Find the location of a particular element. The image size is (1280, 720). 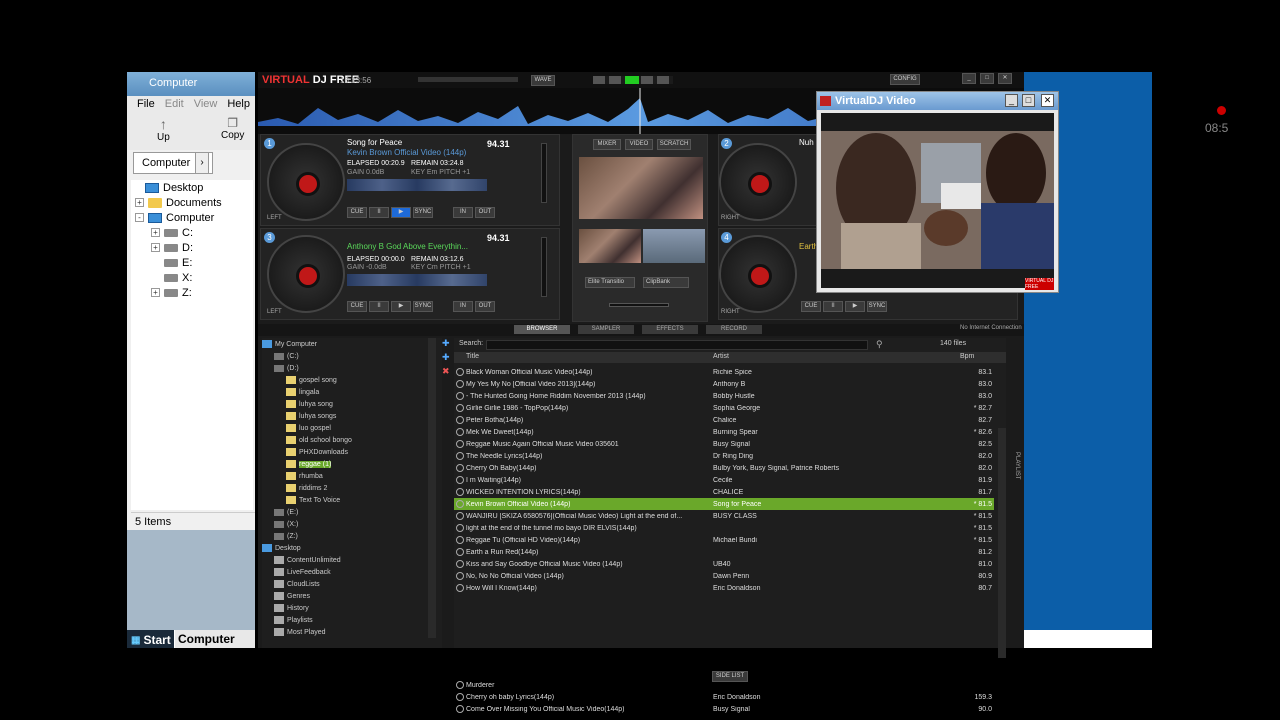

tree-documents: + Documents is located at coordinates (192, 202).